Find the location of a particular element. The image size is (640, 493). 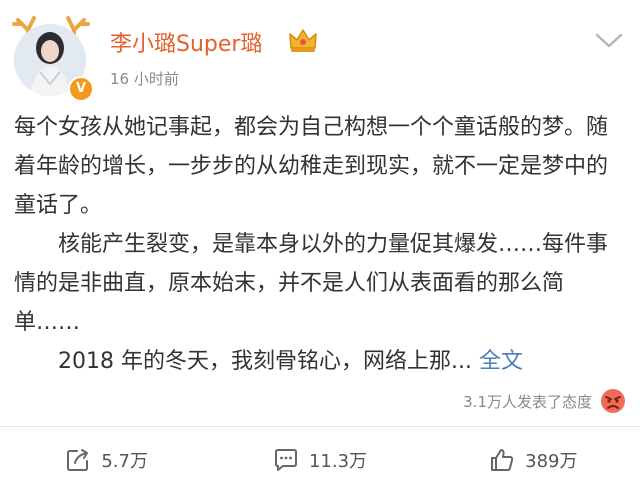

reaction-summary: 3.1万人发表了态度 is located at coordinates (544, 401).